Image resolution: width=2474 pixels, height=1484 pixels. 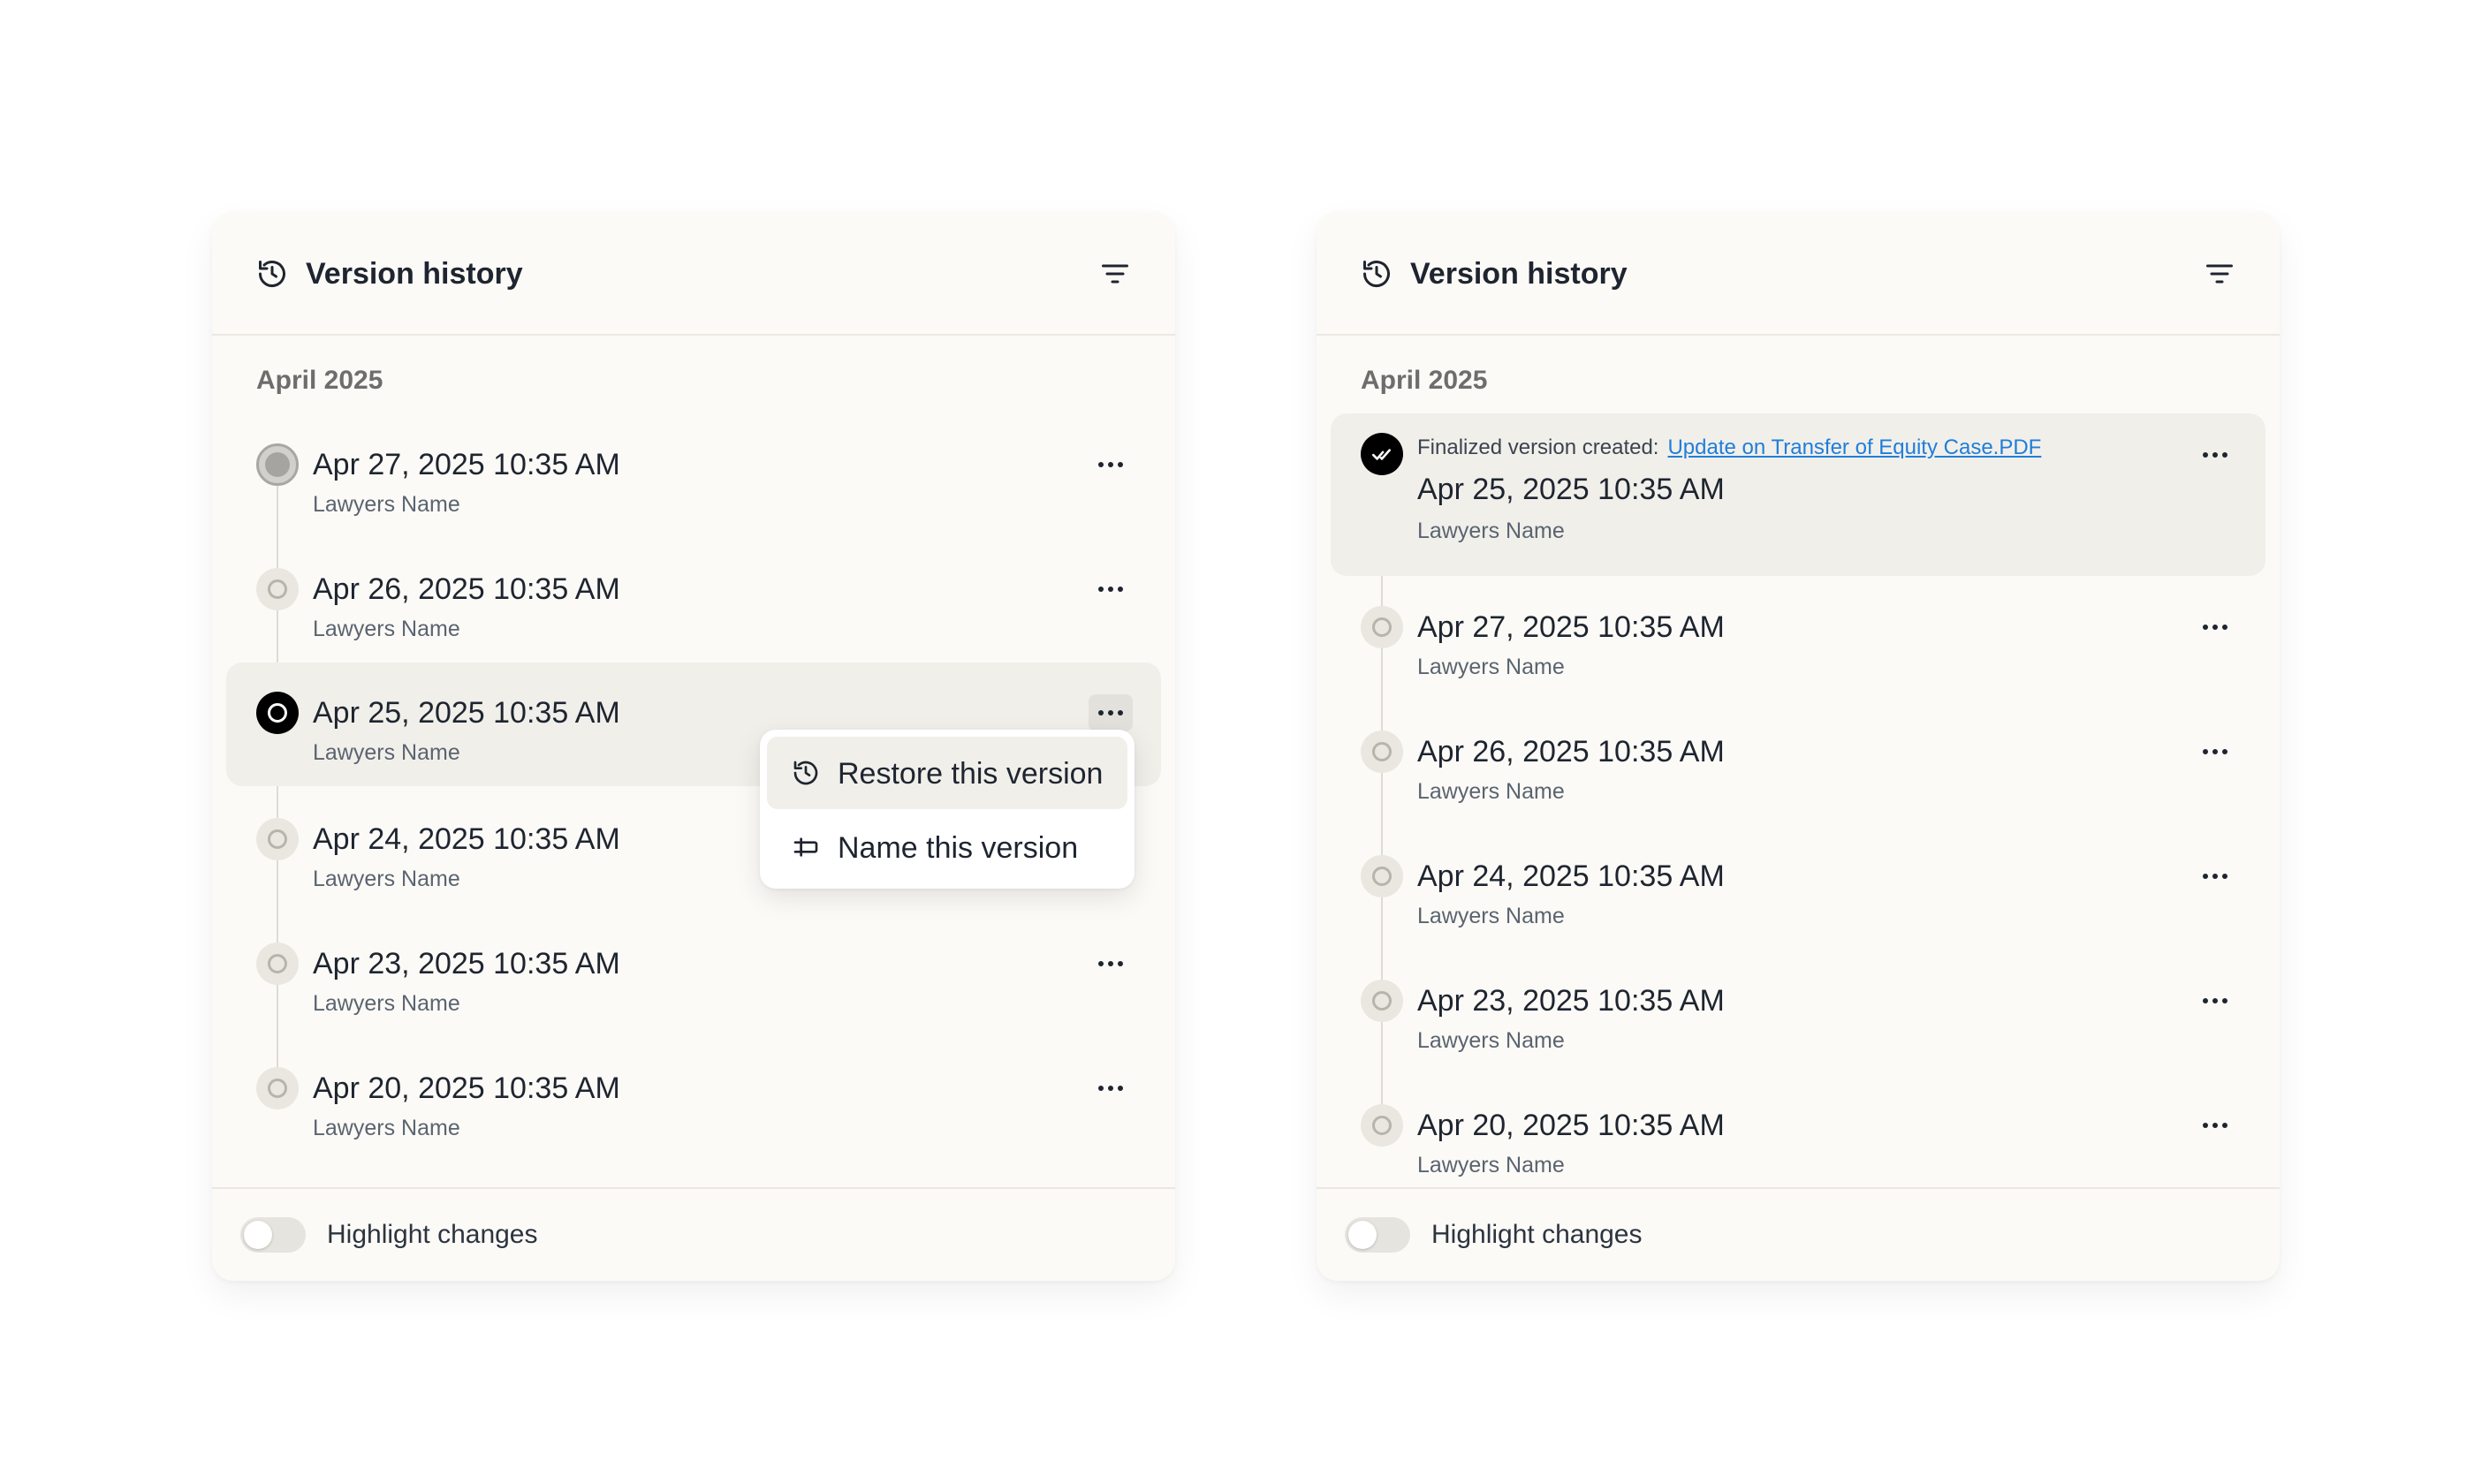 I want to click on name-version-label: Name this version, so click(x=958, y=848).